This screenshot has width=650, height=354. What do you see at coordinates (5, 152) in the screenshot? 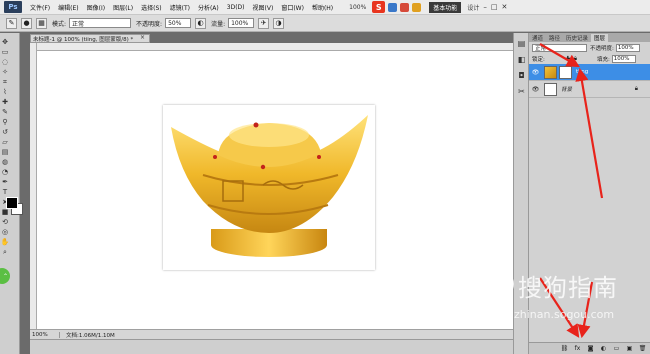
I see `gradient-icon: ▤` at bounding box center [5, 152].